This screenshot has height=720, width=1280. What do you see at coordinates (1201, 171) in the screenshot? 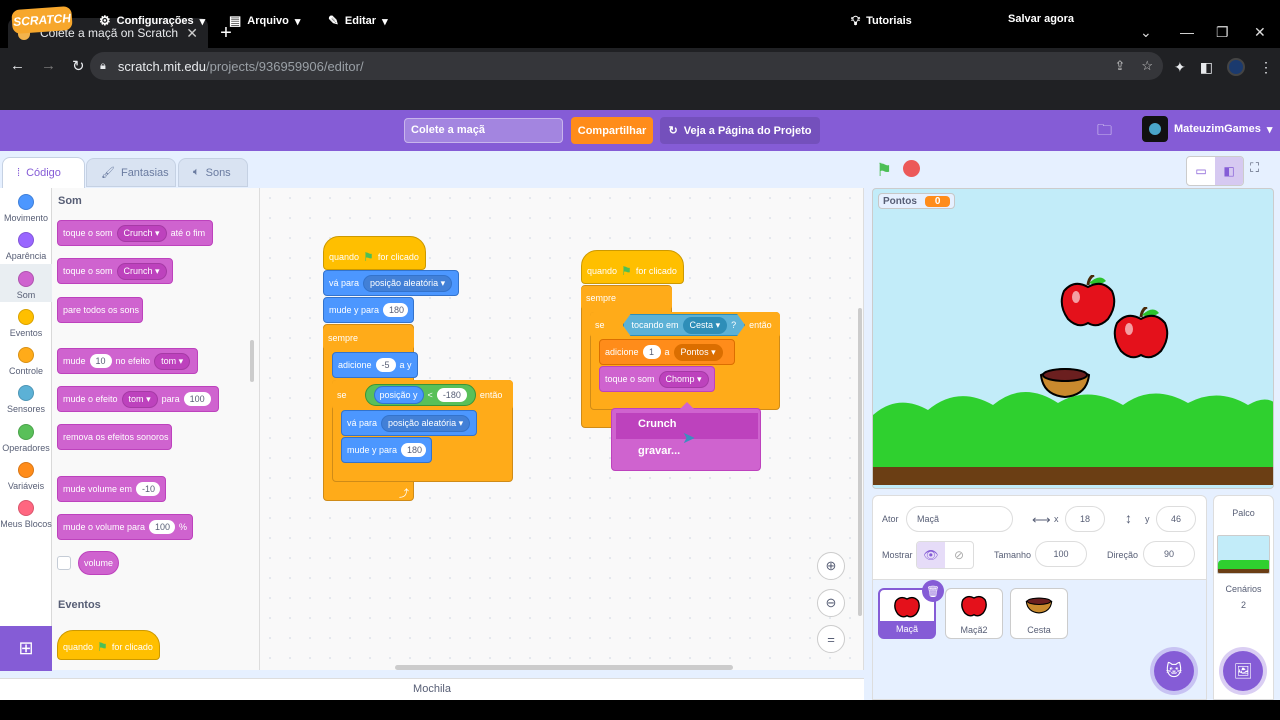
I see `small-stage-icon: ▭` at bounding box center [1201, 171].